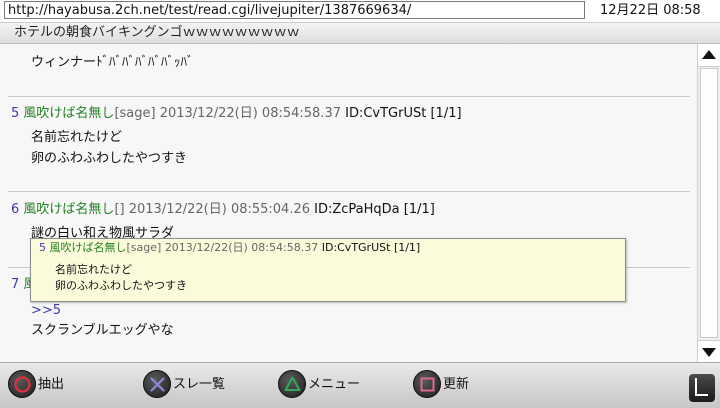 This screenshot has width=720, height=408. What do you see at coordinates (250, 113) in the screenshot?
I see `post-date: 2013/12/22(日) 08:54:58.37` at bounding box center [250, 113].